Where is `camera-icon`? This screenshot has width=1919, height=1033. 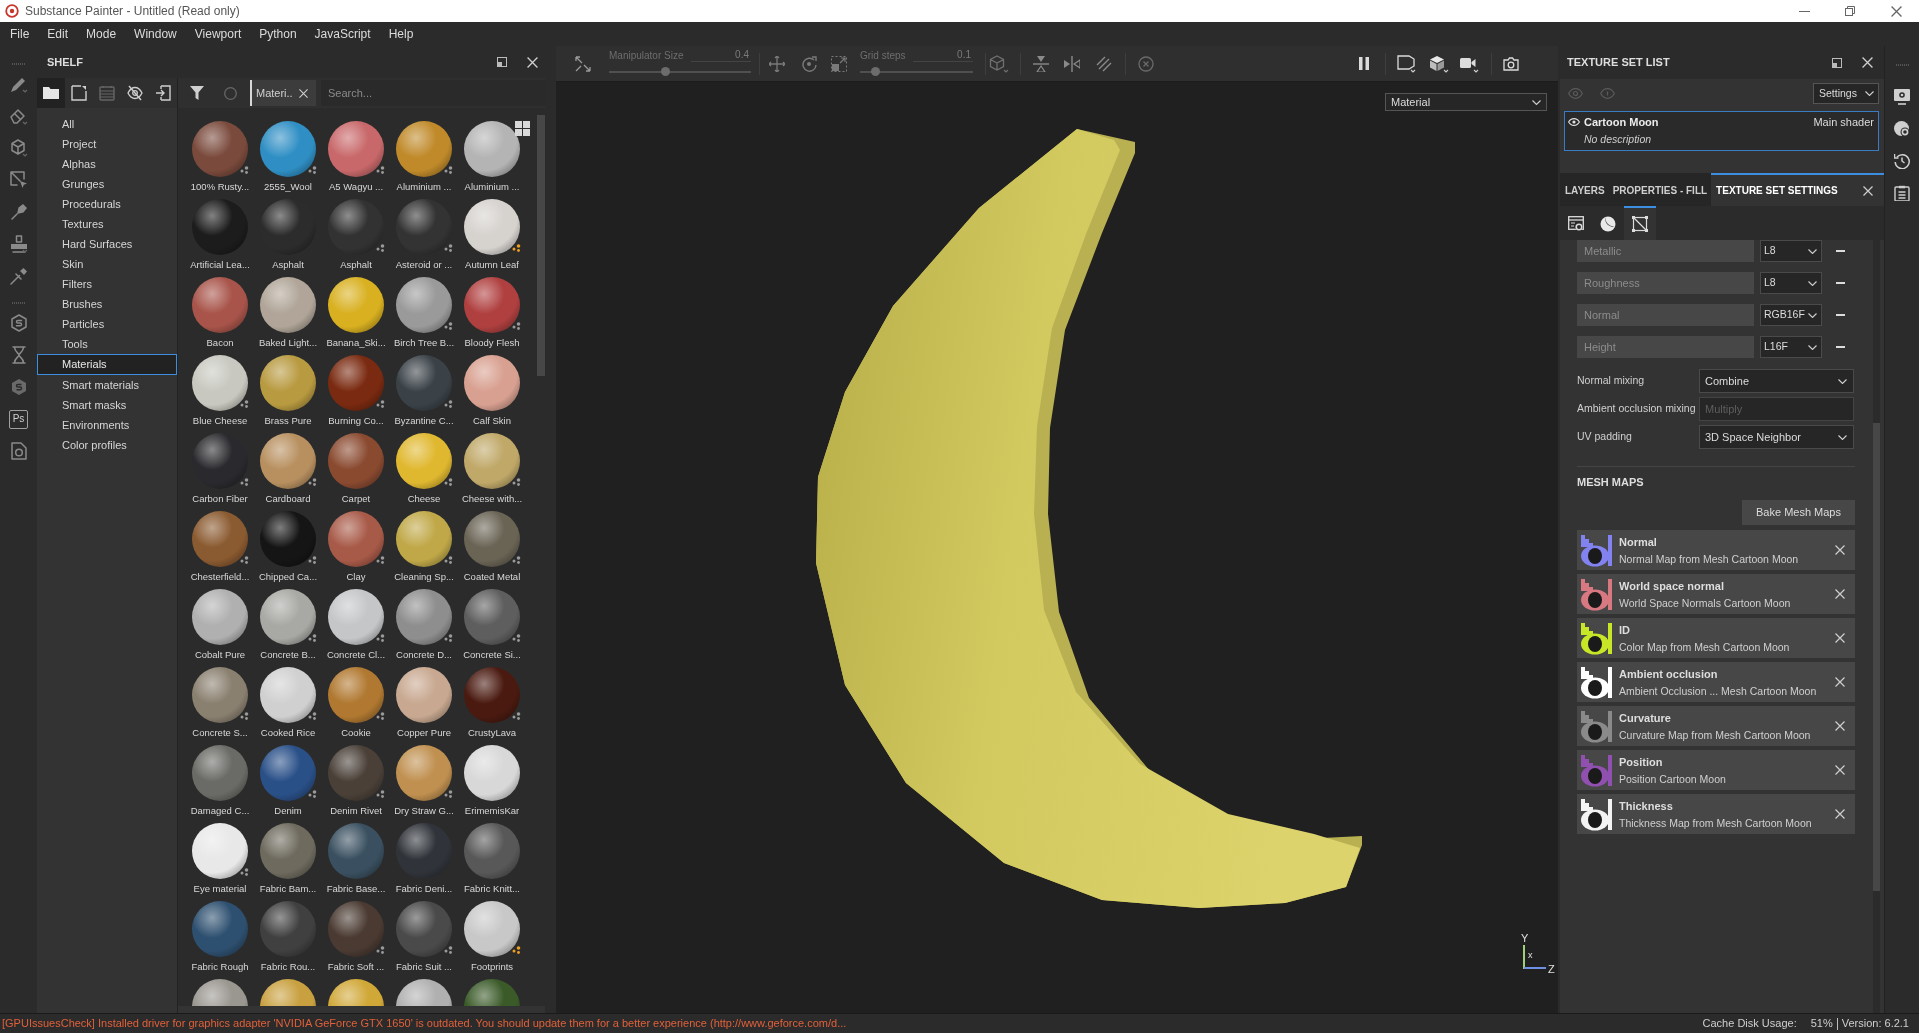
camera-icon is located at coordinates (1511, 63).